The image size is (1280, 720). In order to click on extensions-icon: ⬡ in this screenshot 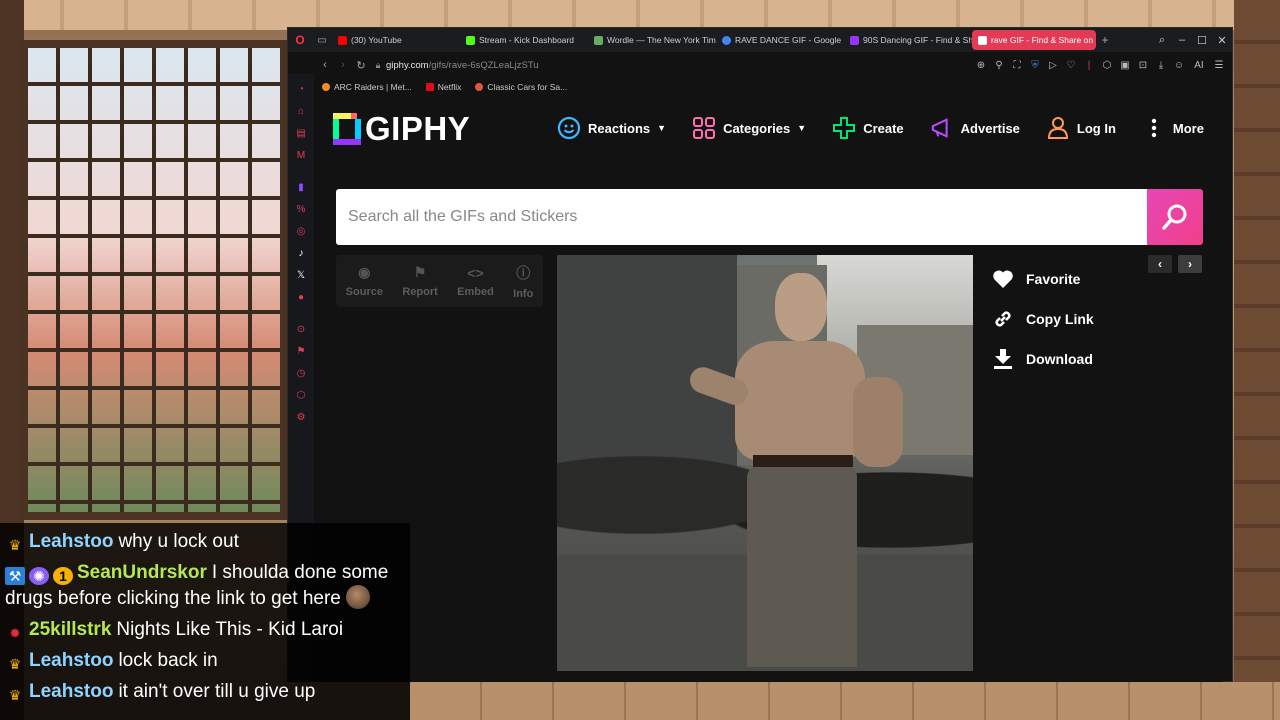, I will do `click(1107, 65)`.